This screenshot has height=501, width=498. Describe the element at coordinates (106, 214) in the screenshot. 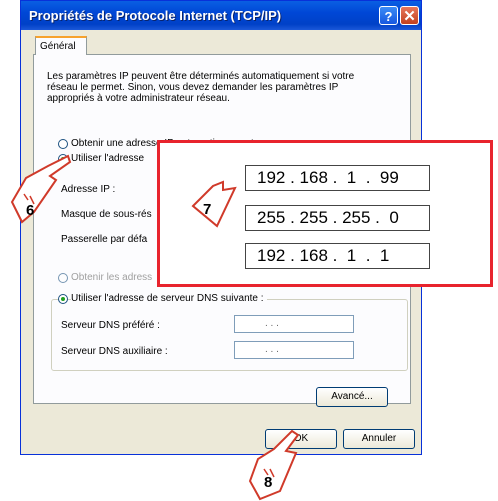

I see `subnet-mask-label: Masque de sous-rés` at that location.